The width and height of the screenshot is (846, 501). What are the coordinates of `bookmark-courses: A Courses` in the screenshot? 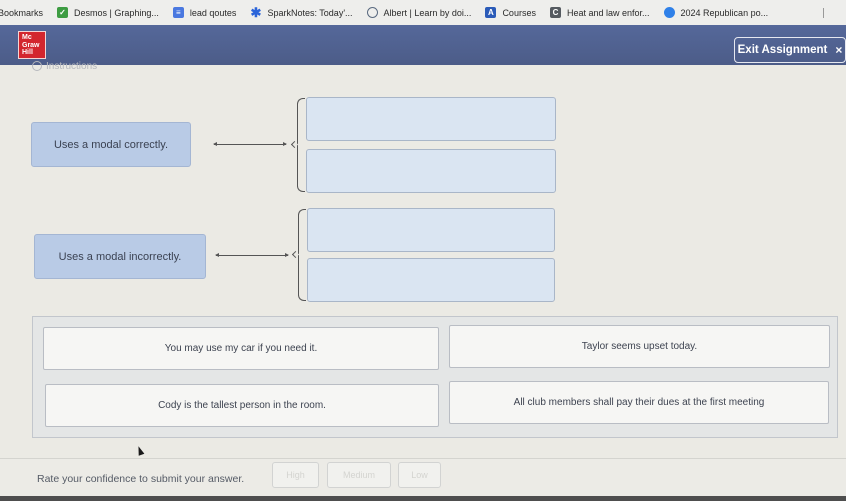 It's located at (510, 12).